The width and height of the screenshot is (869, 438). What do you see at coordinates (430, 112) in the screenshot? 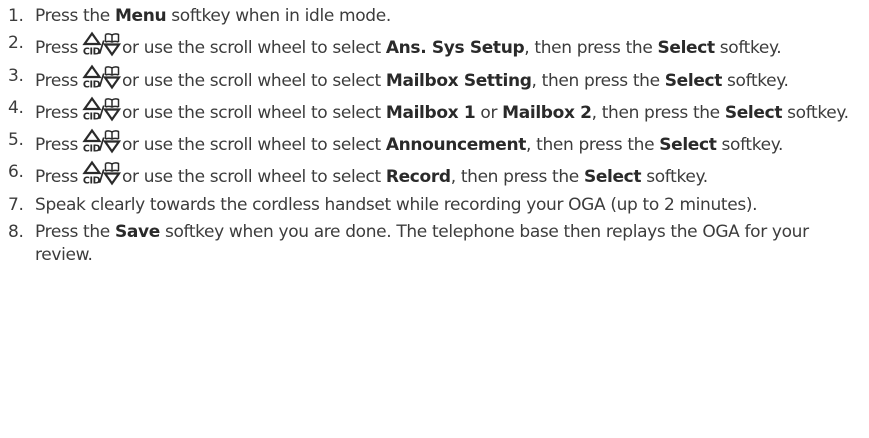
I see `bold-keyword: Mailbox 1` at bounding box center [430, 112].